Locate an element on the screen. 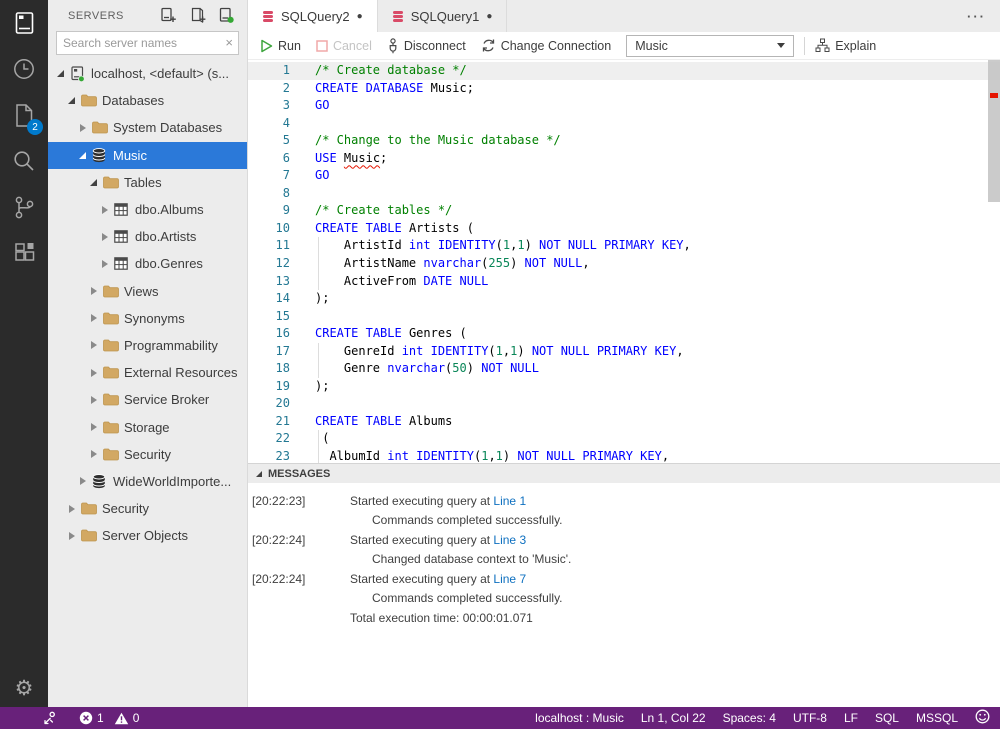  more-actions-icon: ··· is located at coordinates (976, 16).